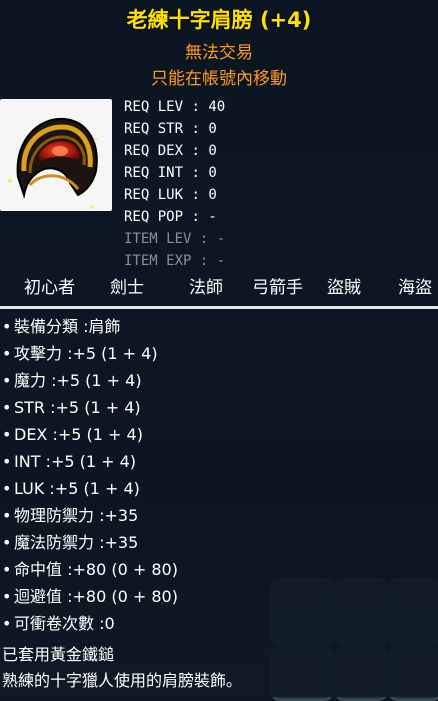 The height and width of the screenshot is (701, 438). What do you see at coordinates (80, 353) in the screenshot?
I see `stat-attack: • 攻擊力 :+5 (1 + 4)` at bounding box center [80, 353].